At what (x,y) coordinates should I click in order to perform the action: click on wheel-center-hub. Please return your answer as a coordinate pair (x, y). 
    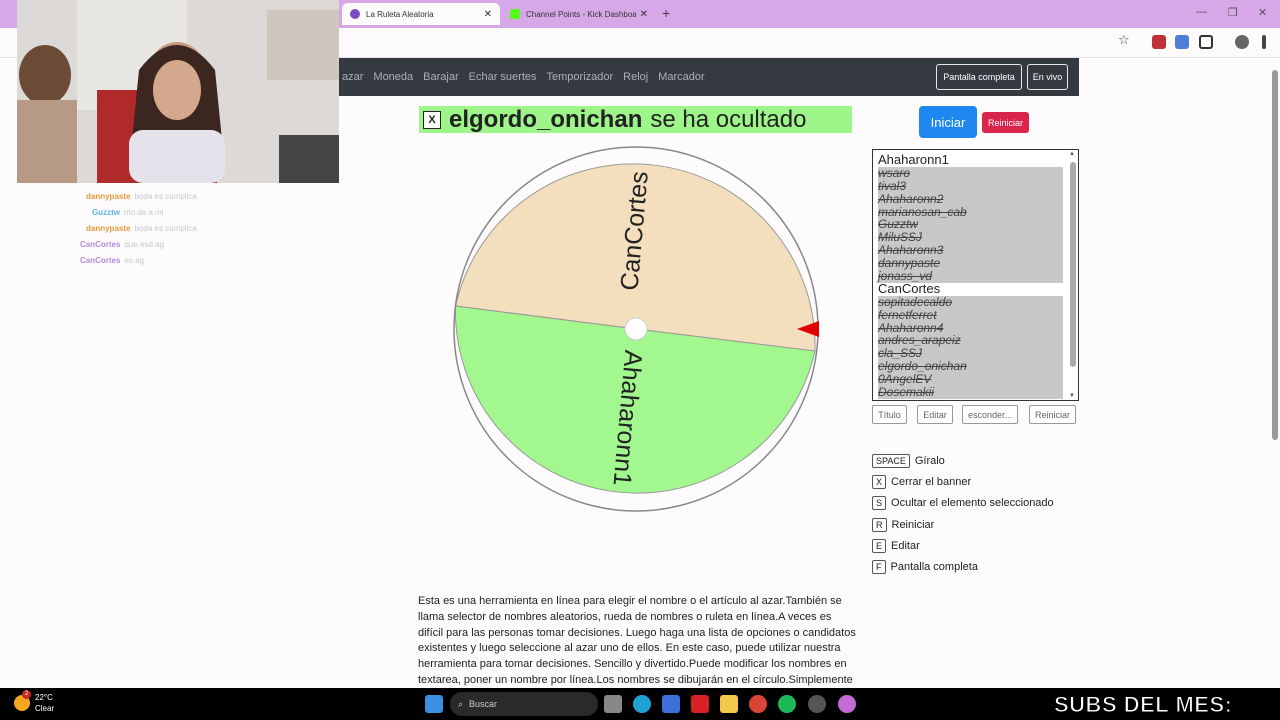
    Looking at the image, I should click on (636, 329).